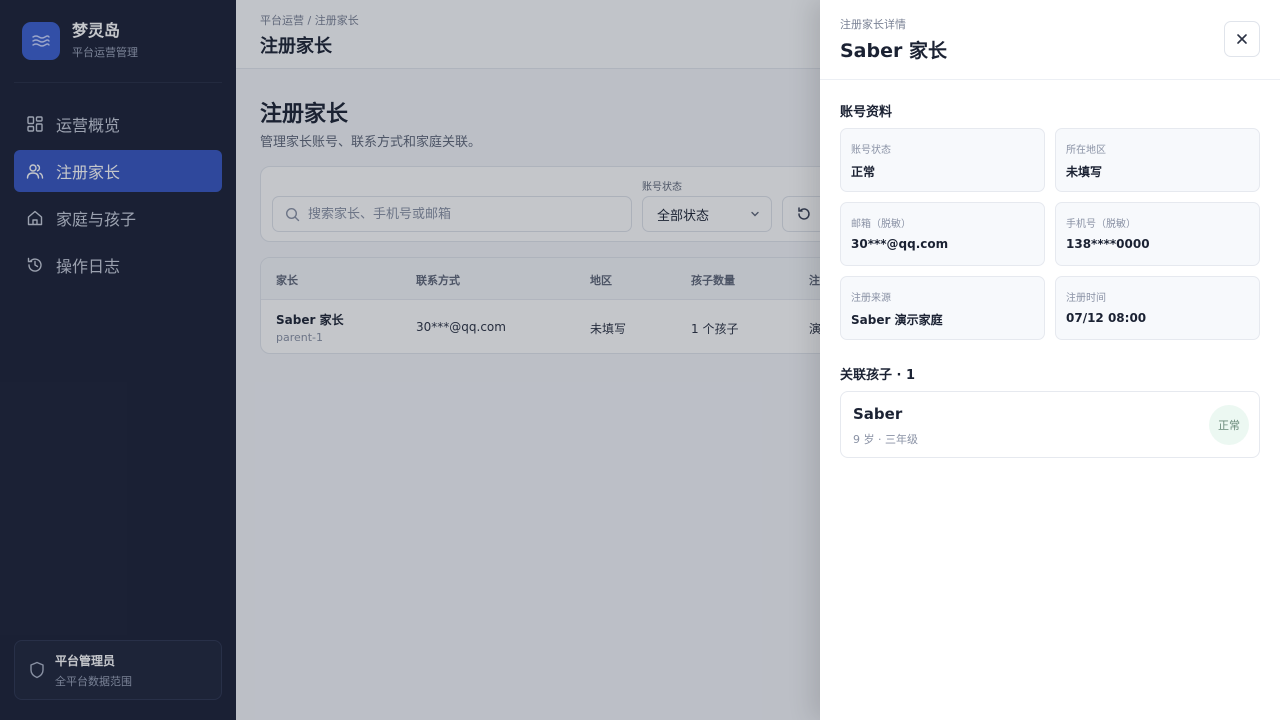 The height and width of the screenshot is (720, 1280). What do you see at coordinates (1084, 172) in the screenshot?
I see `info-value: 未填写` at bounding box center [1084, 172].